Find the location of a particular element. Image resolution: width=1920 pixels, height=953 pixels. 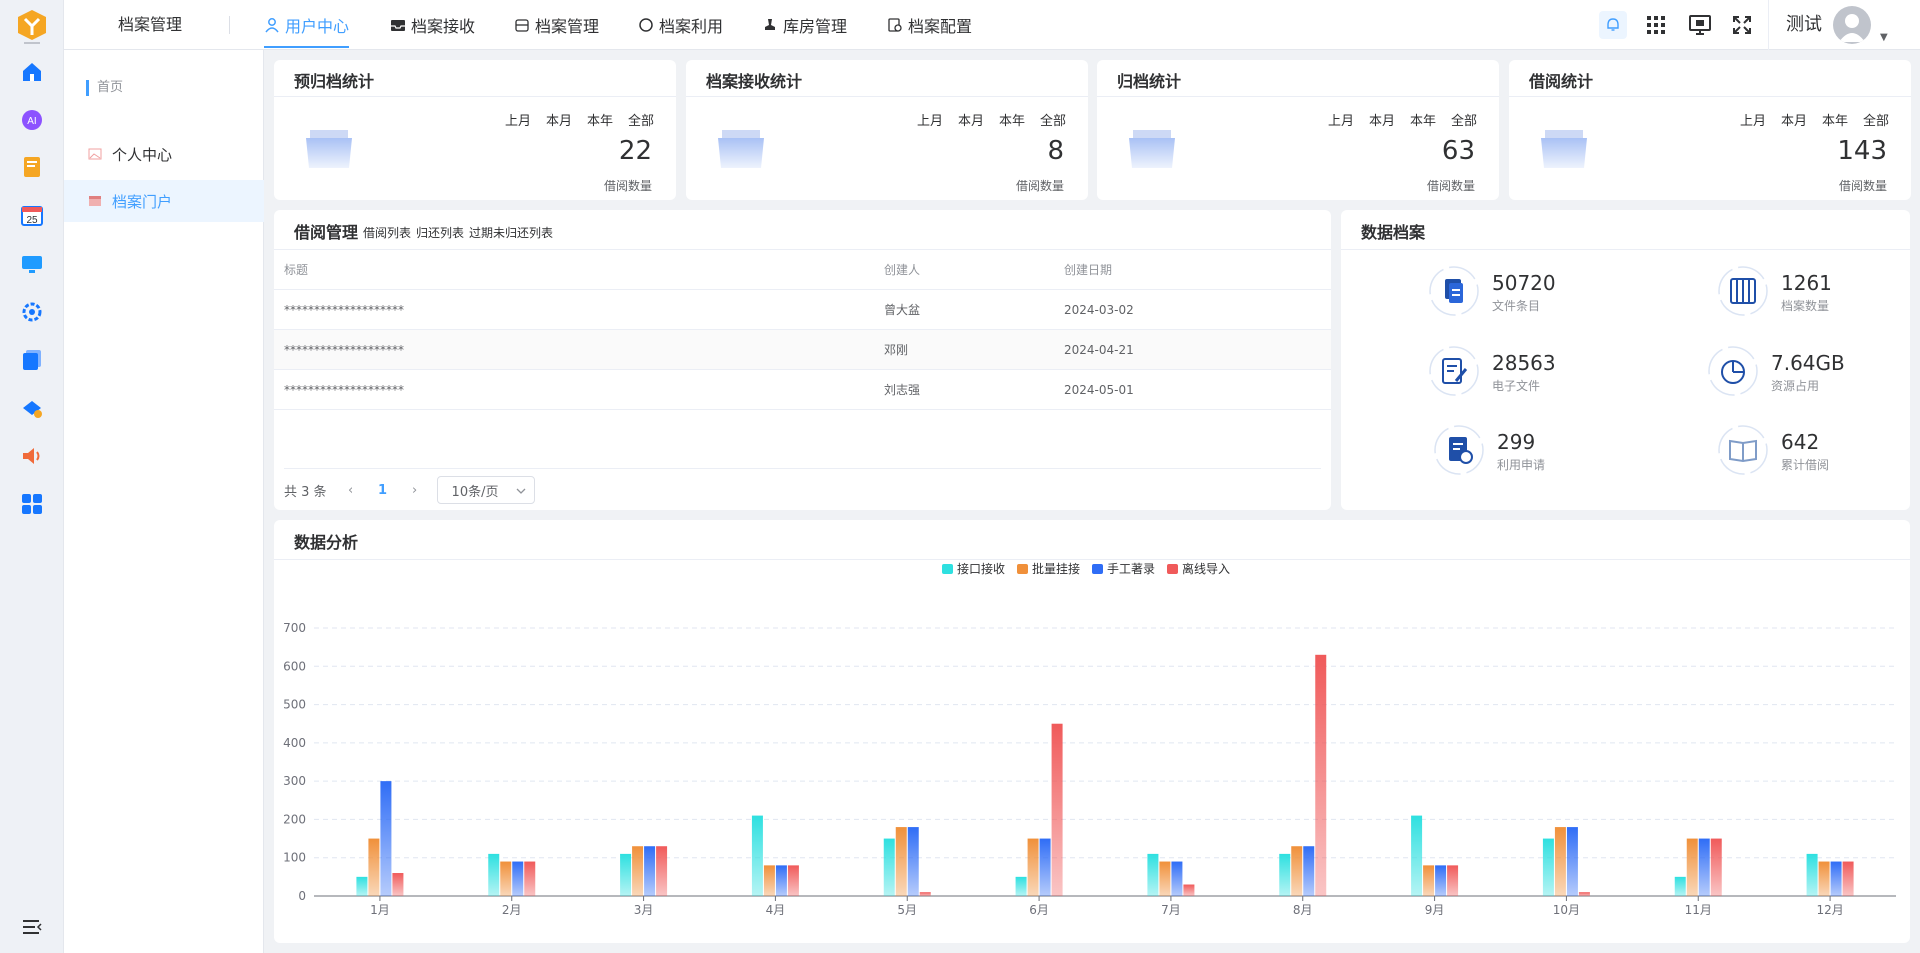

copy-icon is located at coordinates (32, 360).